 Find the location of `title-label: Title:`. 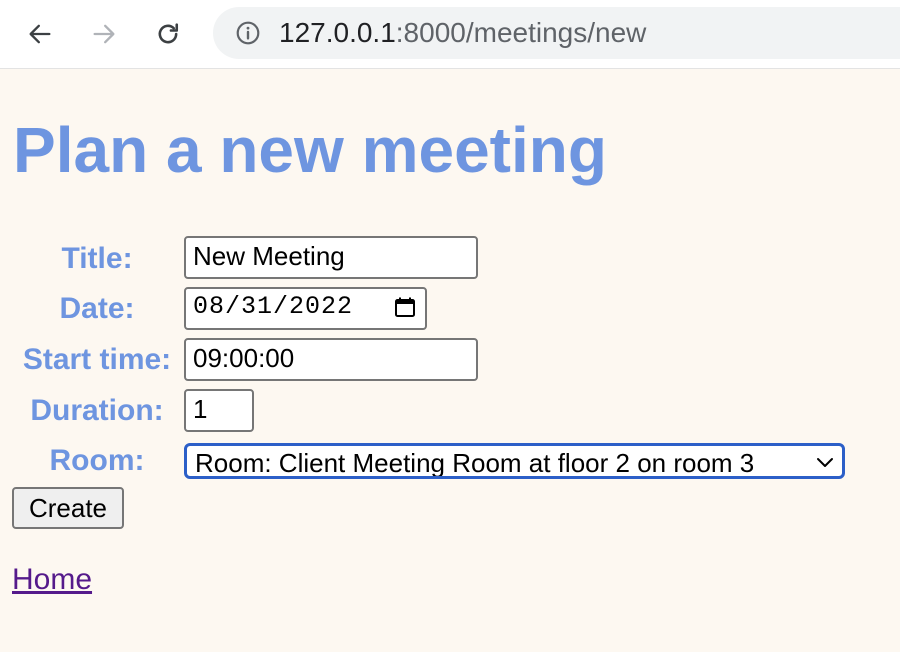

title-label: Title: is located at coordinates (97, 258).